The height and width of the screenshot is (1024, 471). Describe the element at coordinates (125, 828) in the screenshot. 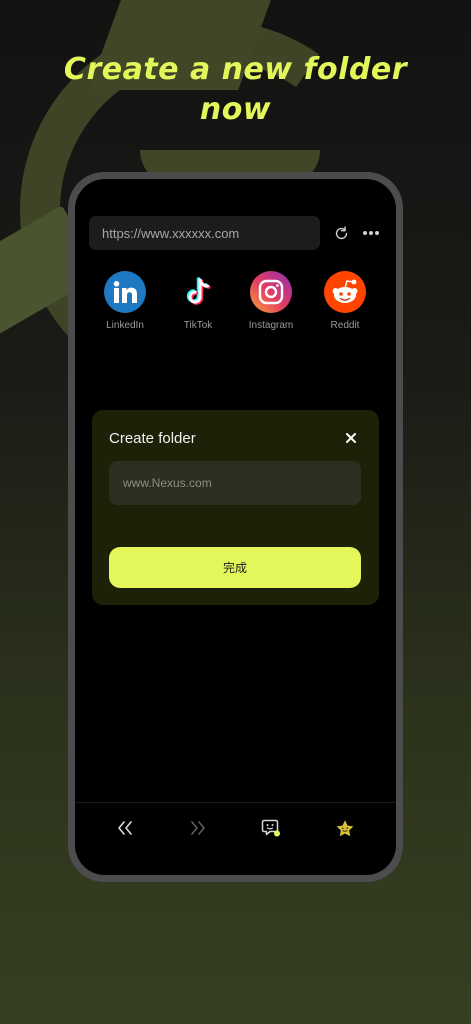

I see `back-icon` at that location.